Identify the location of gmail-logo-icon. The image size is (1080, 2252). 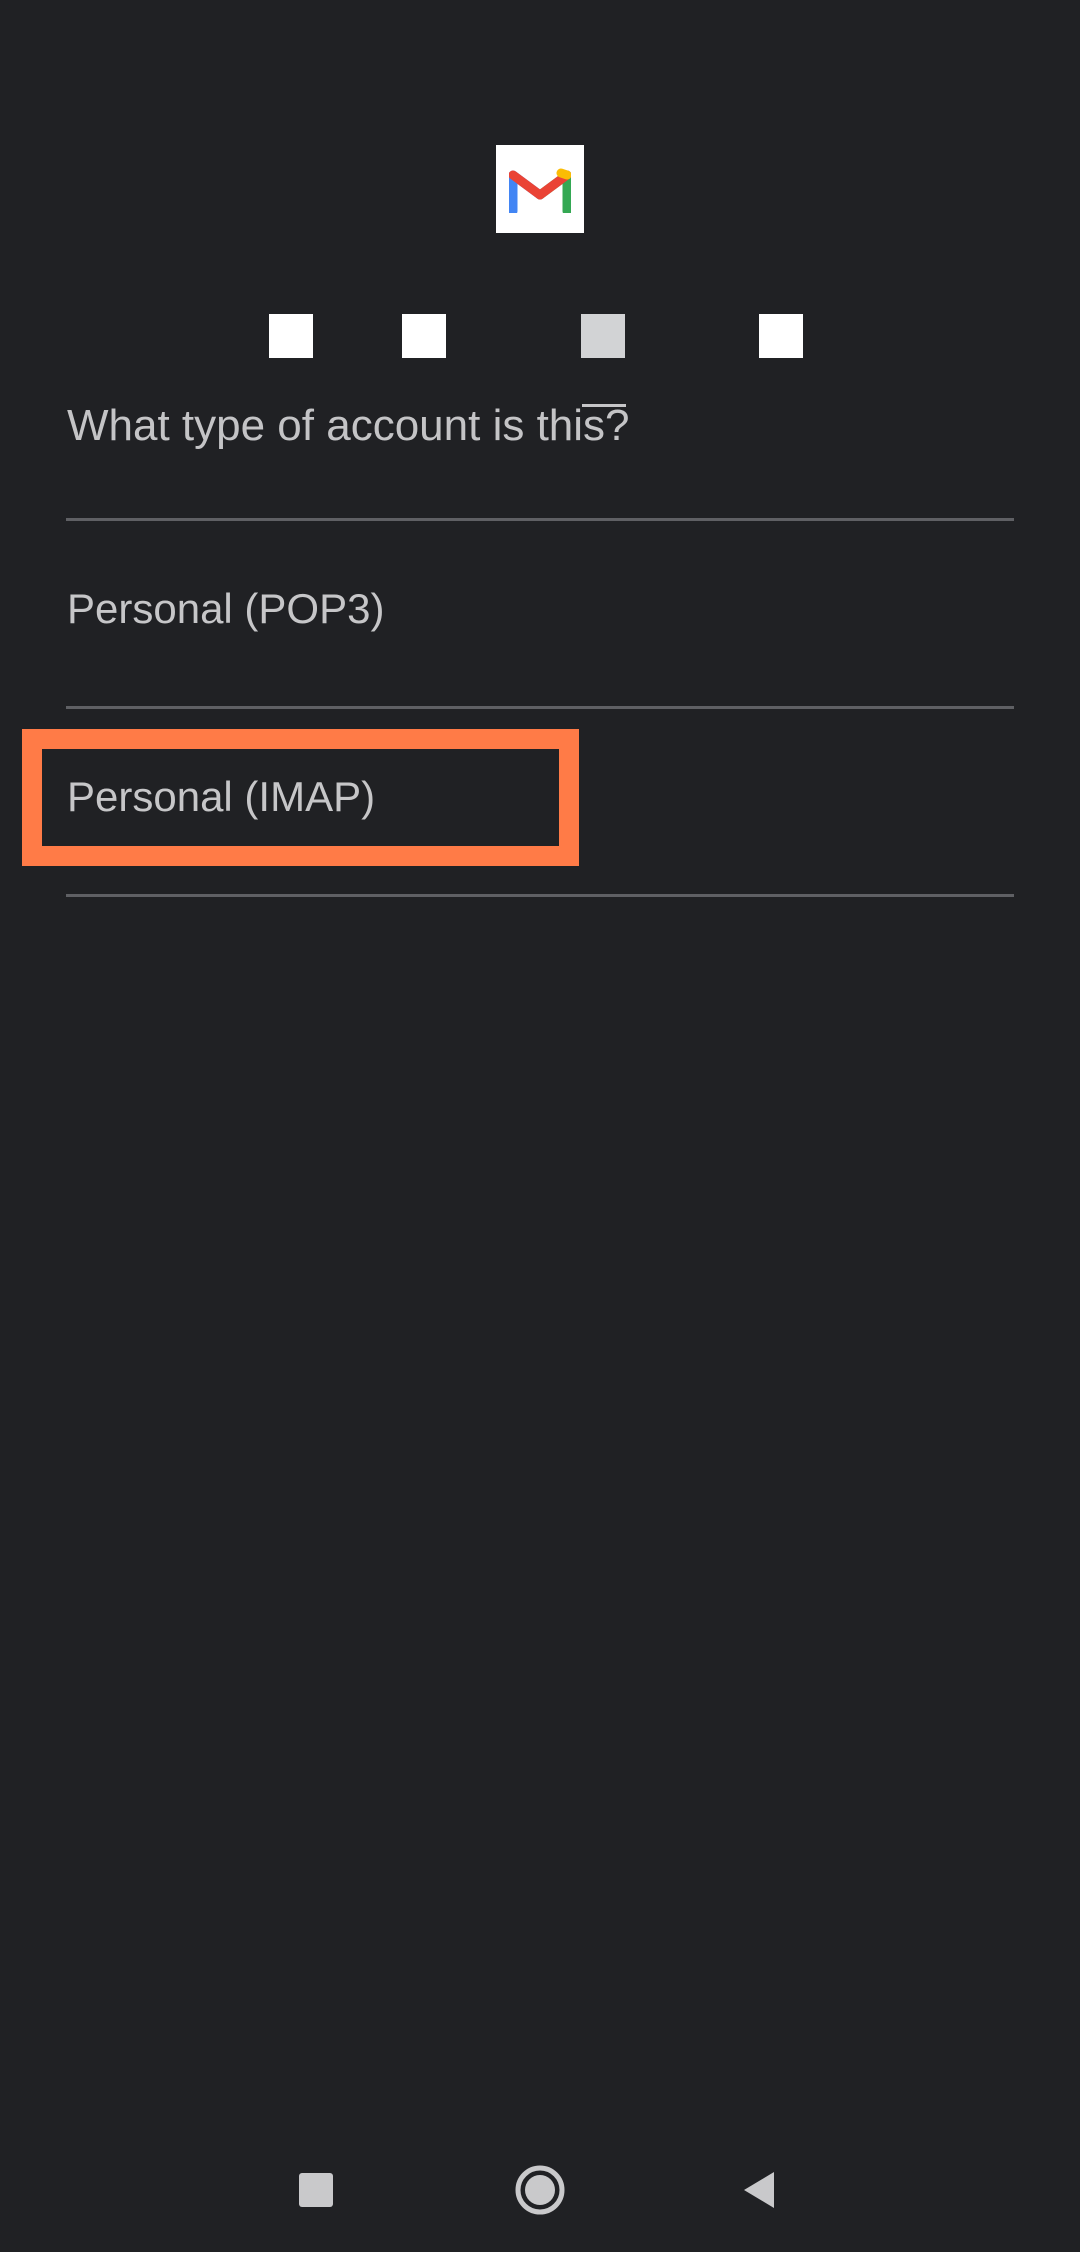
(540, 189).